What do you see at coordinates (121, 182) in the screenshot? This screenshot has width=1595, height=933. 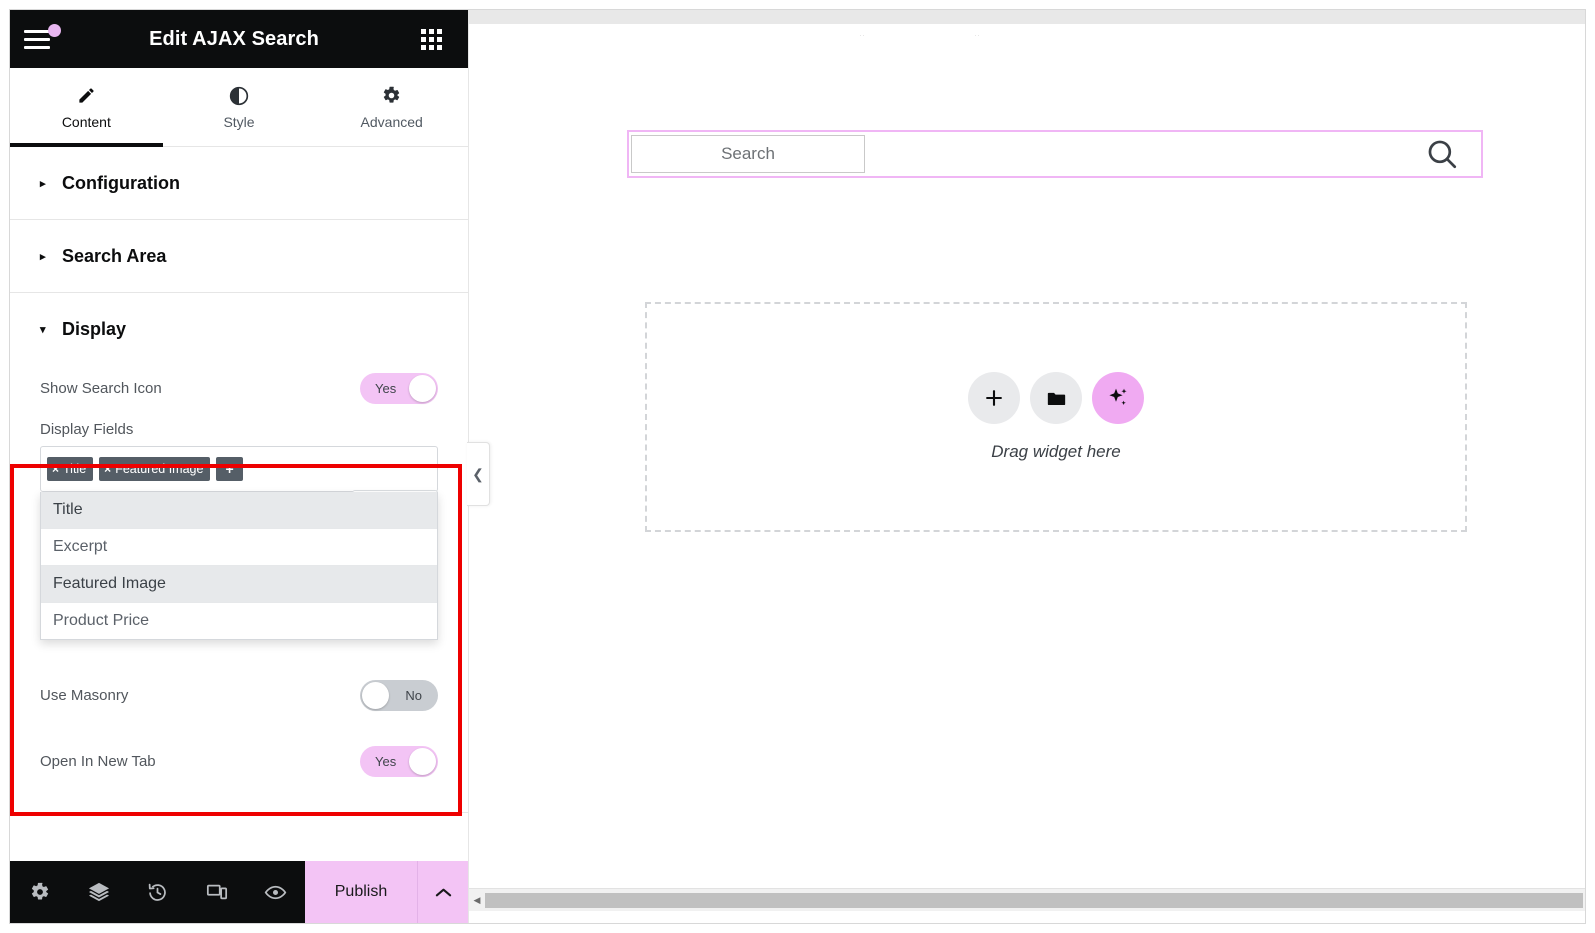 I see `section-configuration-label: Configuration` at bounding box center [121, 182].